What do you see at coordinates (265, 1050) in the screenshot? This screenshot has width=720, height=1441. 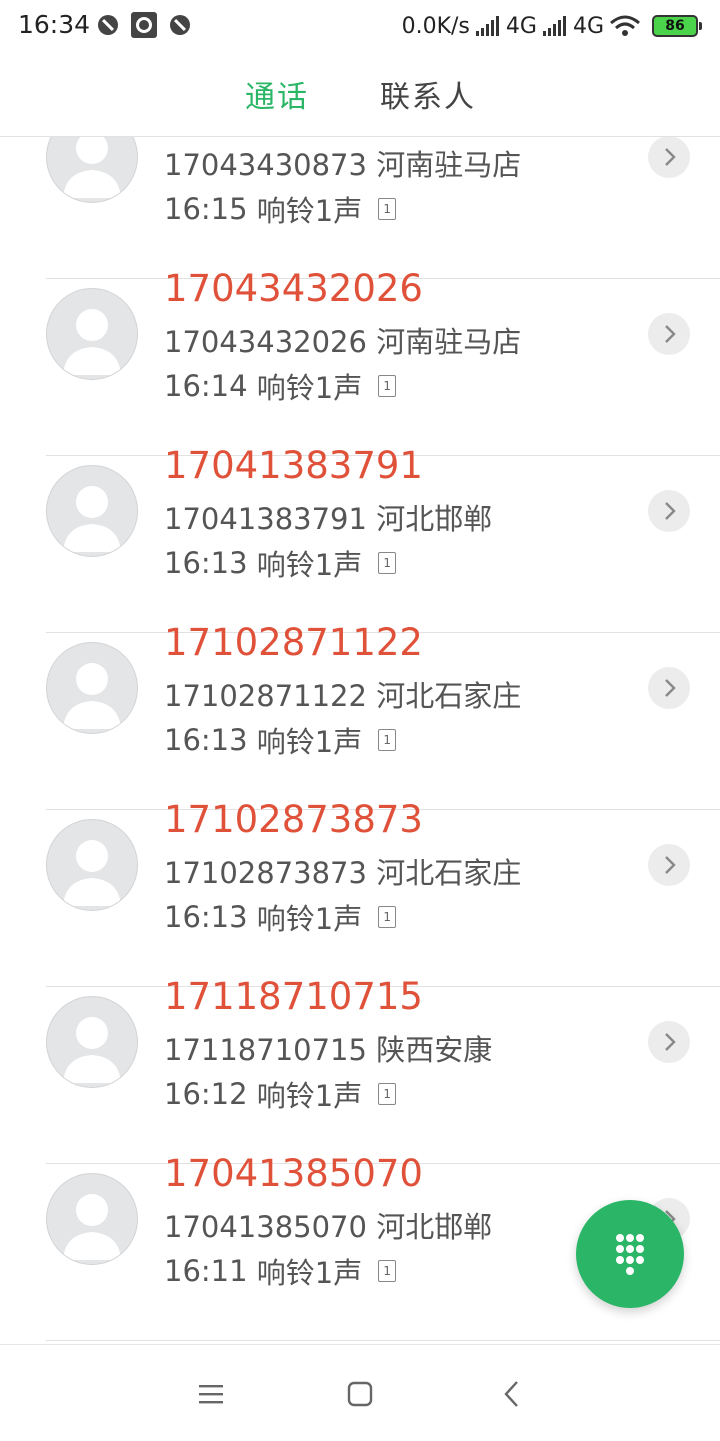 I see `call-number: 17118710715` at bounding box center [265, 1050].